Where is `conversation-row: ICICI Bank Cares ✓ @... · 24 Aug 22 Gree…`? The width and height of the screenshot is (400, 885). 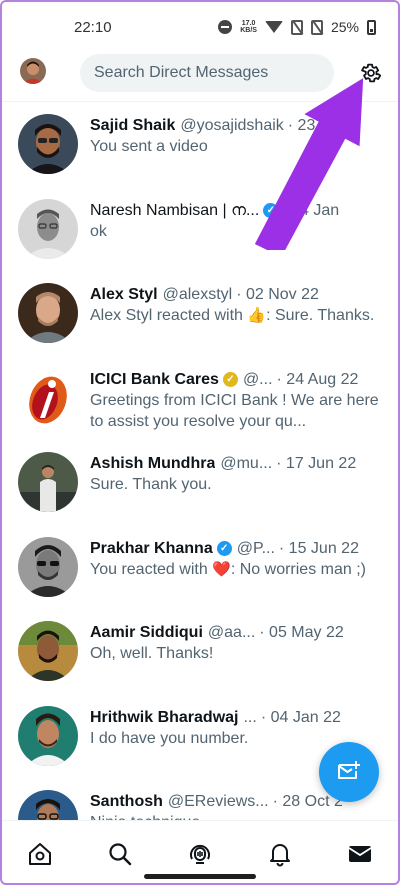 conversation-row: ICICI Bank Cares ✓ @... · 24 Aug 22 Gree… is located at coordinates (200, 400).